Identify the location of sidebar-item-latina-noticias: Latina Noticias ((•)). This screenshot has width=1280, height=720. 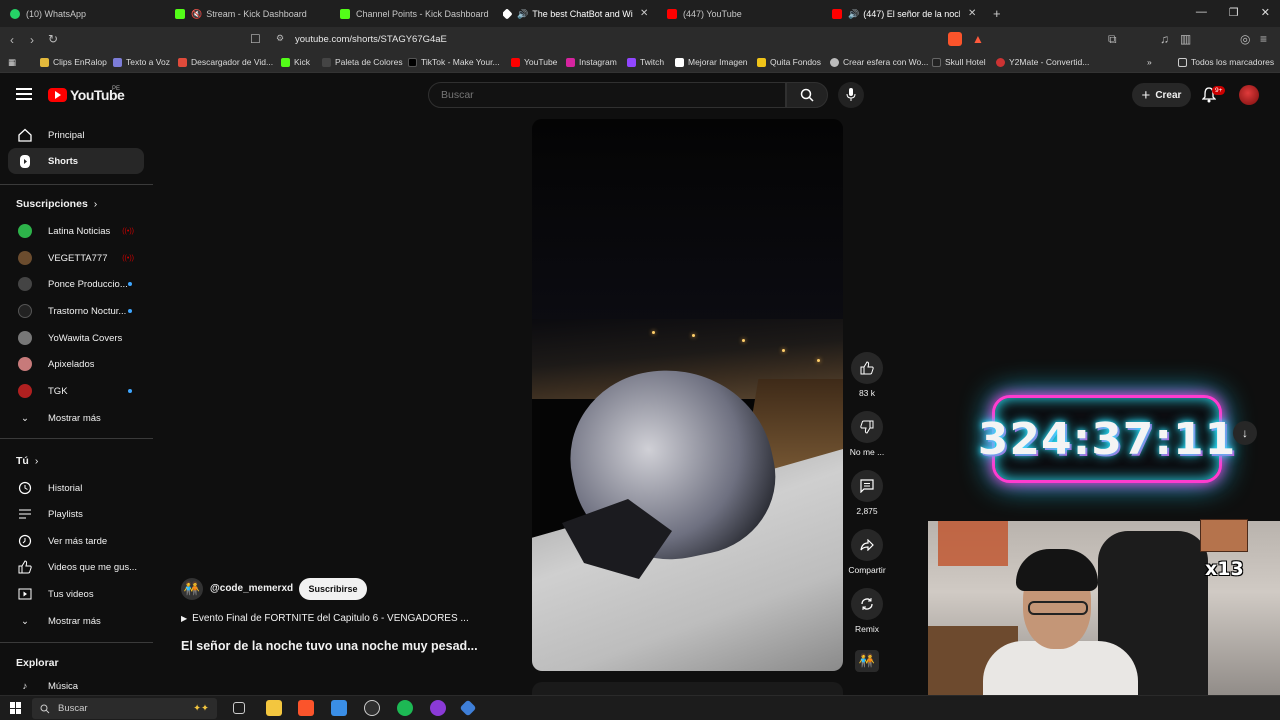
(76, 231).